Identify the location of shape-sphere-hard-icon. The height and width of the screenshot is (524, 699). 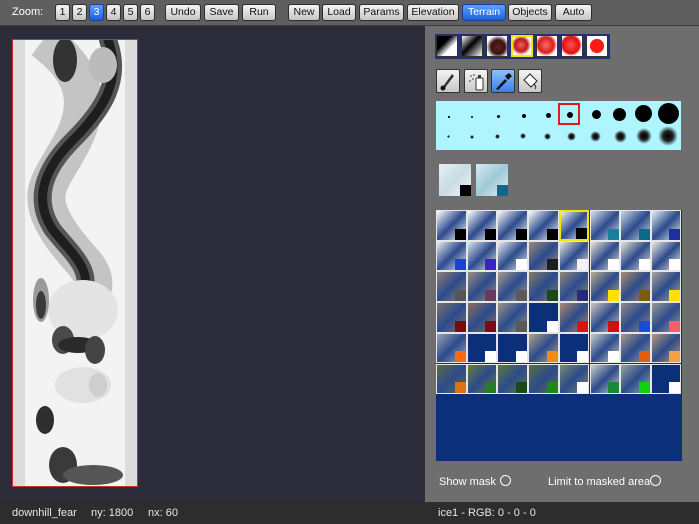
(572, 46).